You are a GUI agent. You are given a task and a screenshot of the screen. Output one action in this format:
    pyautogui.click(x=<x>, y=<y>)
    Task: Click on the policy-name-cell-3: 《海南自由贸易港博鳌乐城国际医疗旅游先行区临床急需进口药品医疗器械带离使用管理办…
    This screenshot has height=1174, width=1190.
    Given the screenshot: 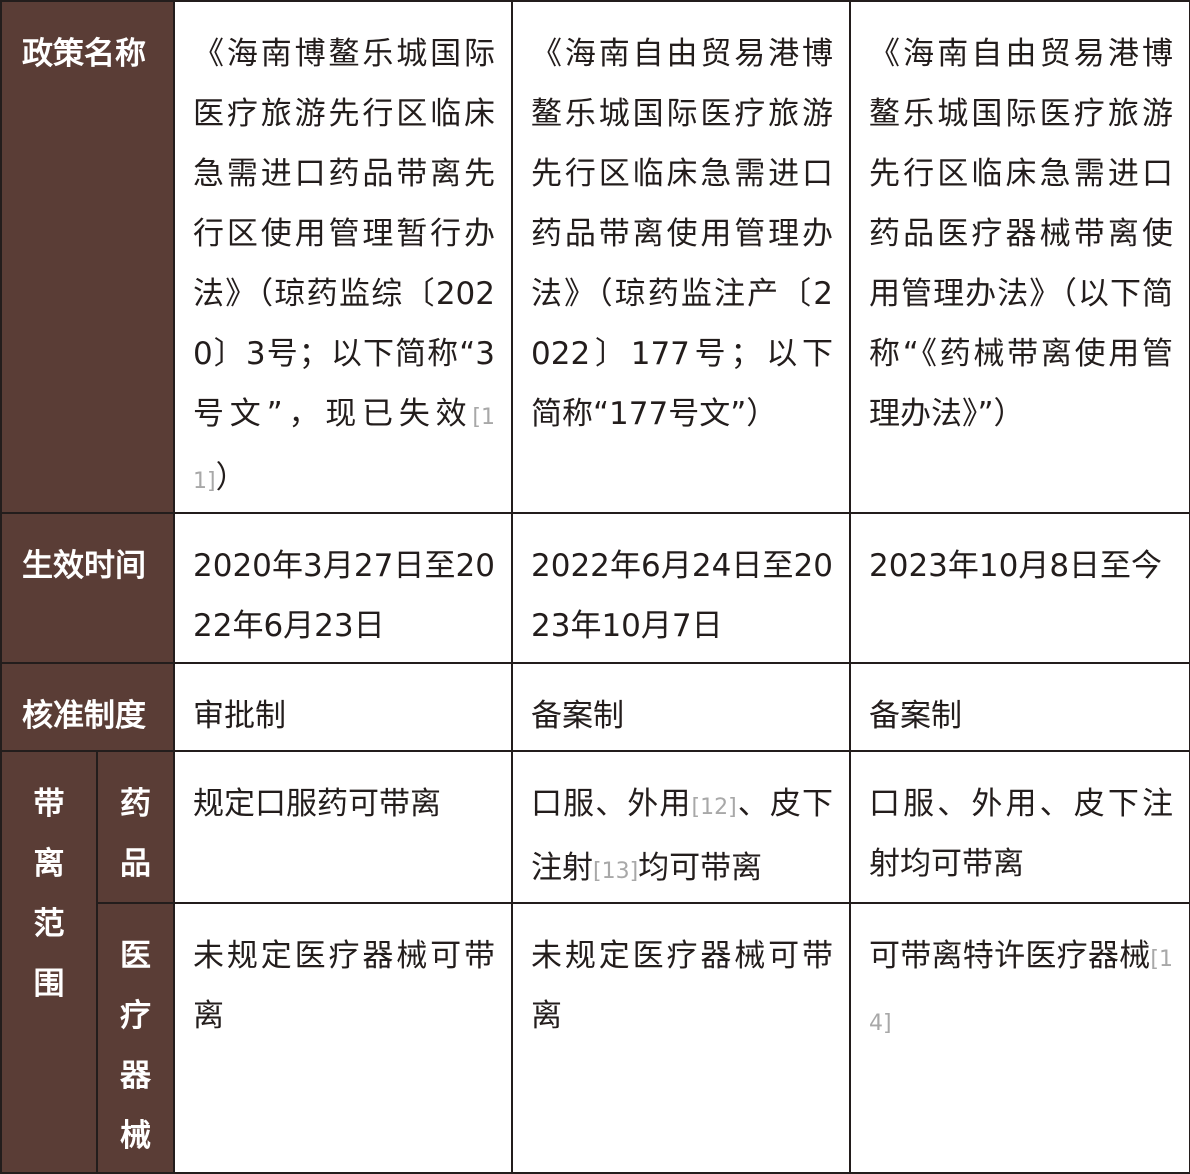 What is the action you would take?
    pyautogui.click(x=1019, y=257)
    